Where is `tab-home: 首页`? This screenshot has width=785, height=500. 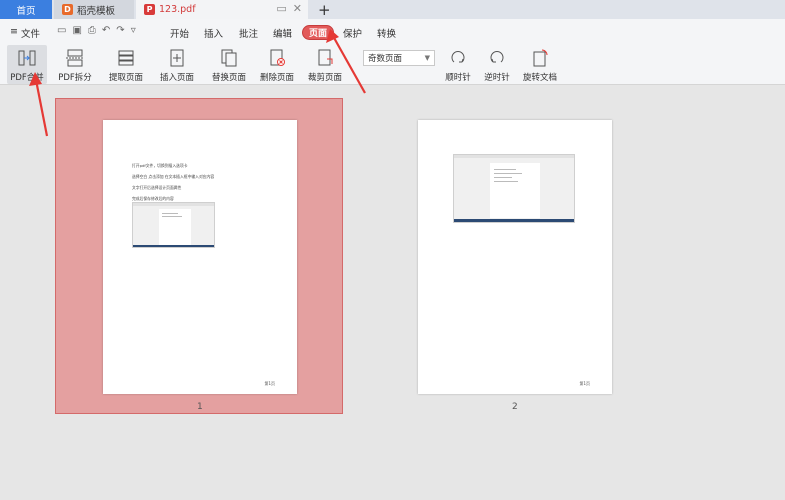 tab-home: 首页 is located at coordinates (26, 9).